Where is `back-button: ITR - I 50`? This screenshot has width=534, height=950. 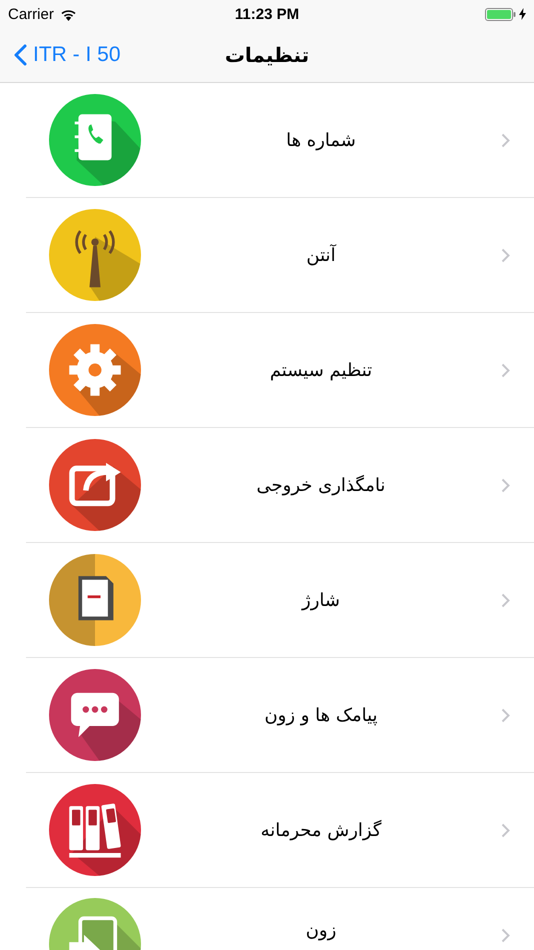
back-button: ITR - I 50 is located at coordinates (67, 55).